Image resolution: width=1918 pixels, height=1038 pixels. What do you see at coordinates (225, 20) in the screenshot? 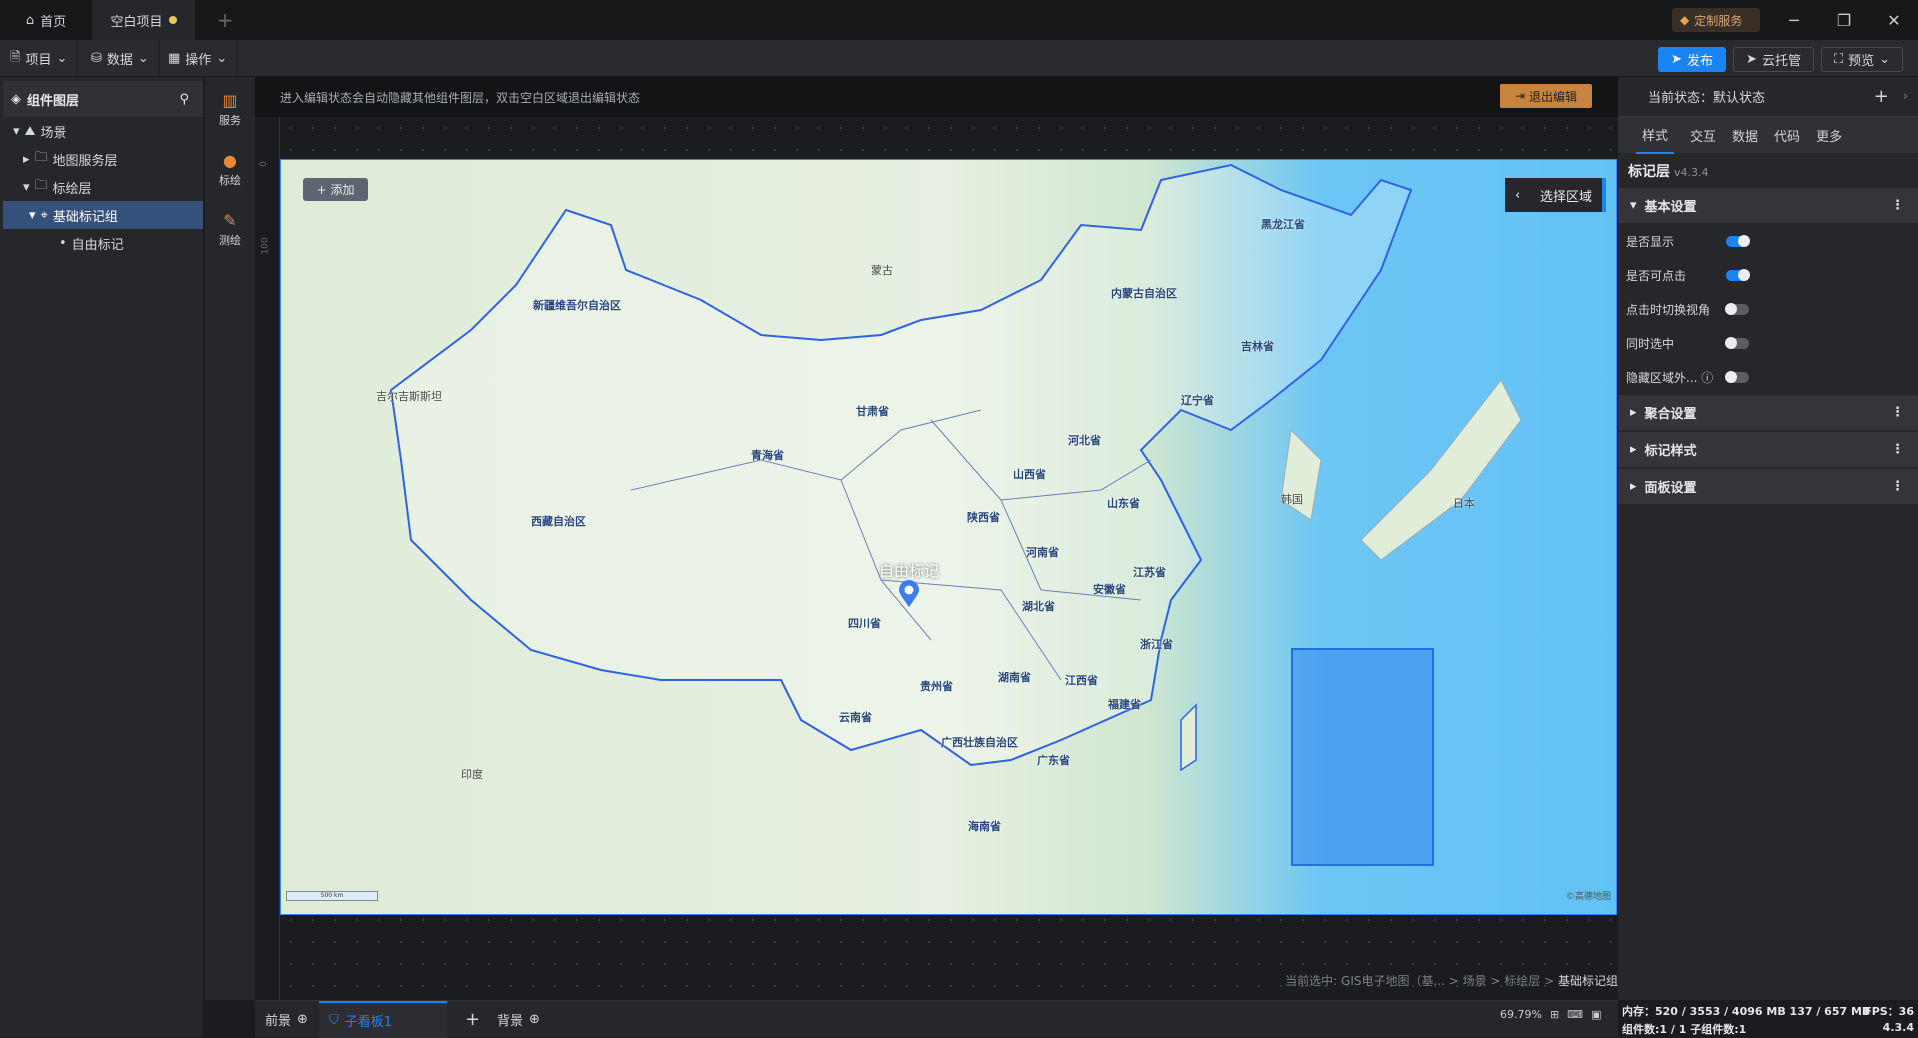
I see `new-tab-button: +` at bounding box center [225, 20].